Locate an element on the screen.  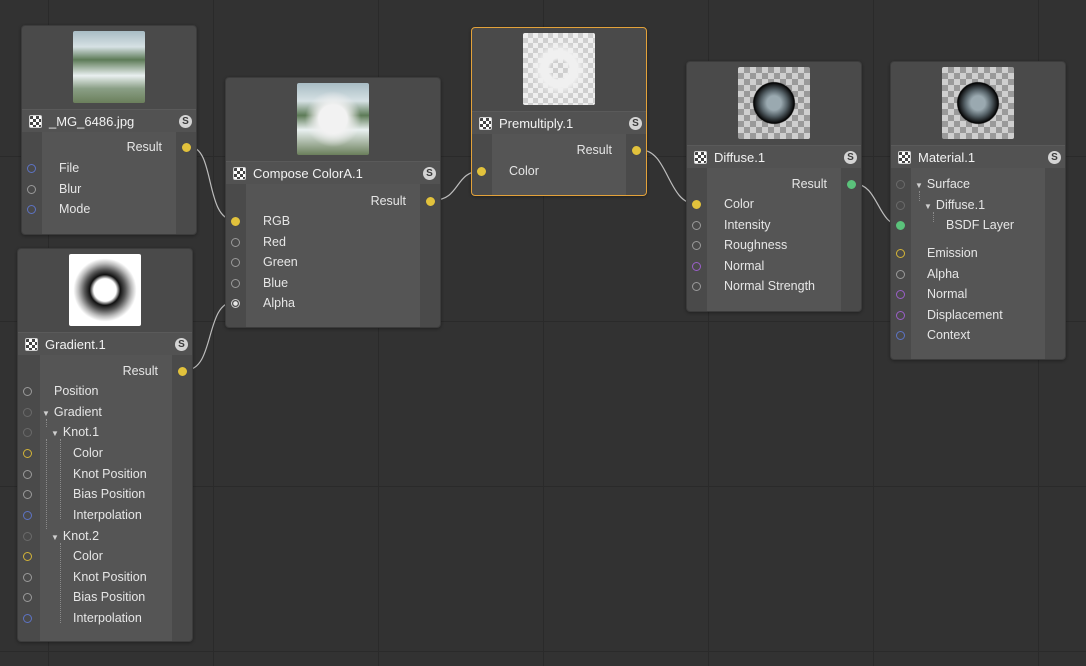
displacement-input-port is located at coordinates (900, 315).